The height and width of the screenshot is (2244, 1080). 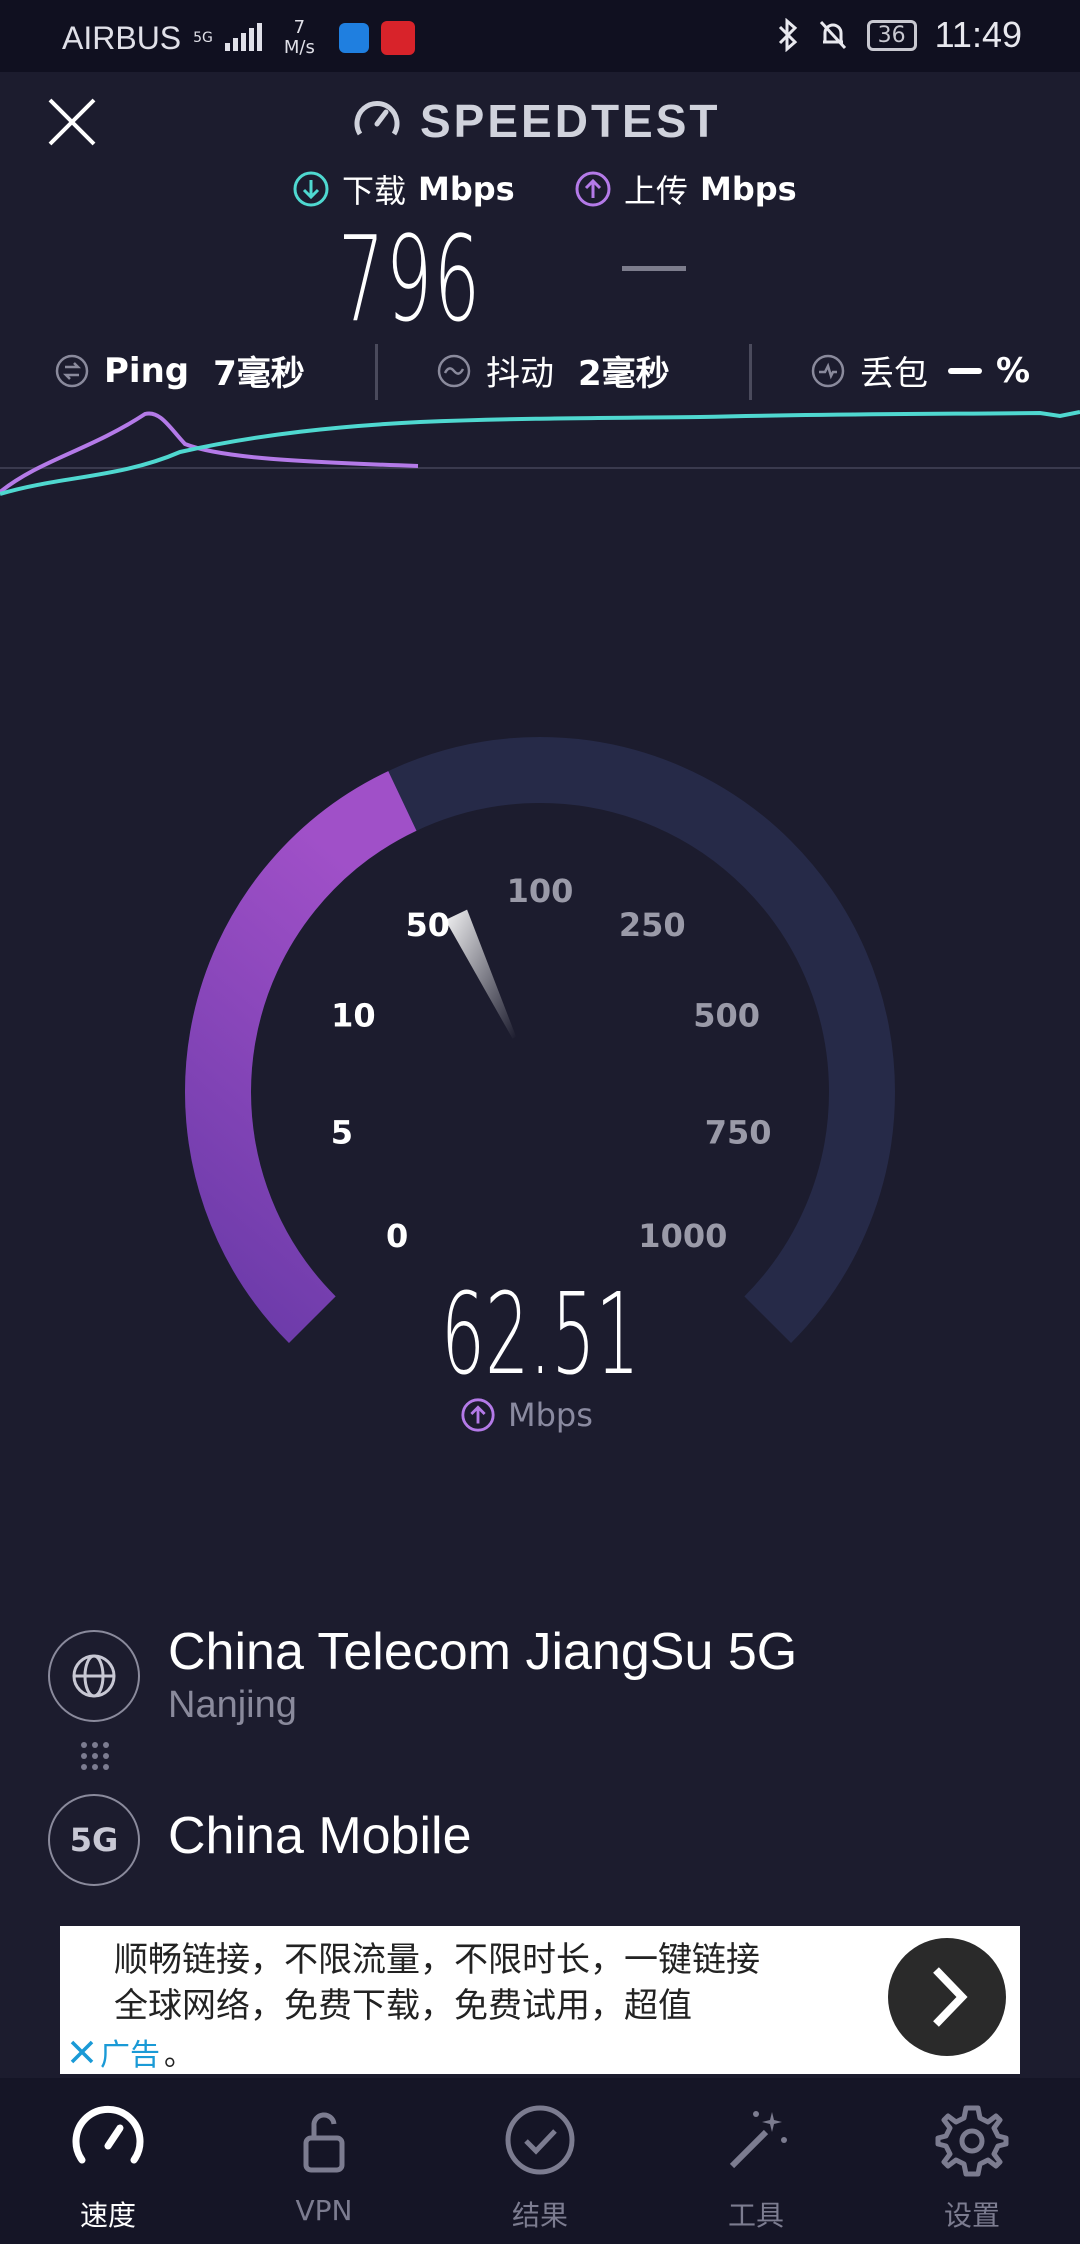 I want to click on tab-label: VPN, so click(x=324, y=2210).